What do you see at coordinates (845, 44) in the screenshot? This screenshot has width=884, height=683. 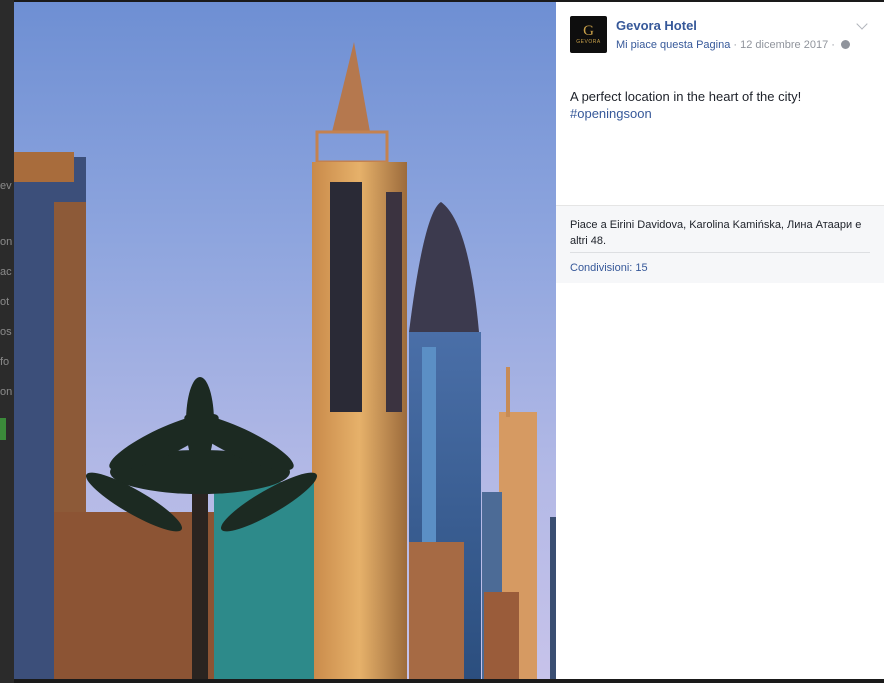 I see `globe-icon` at bounding box center [845, 44].